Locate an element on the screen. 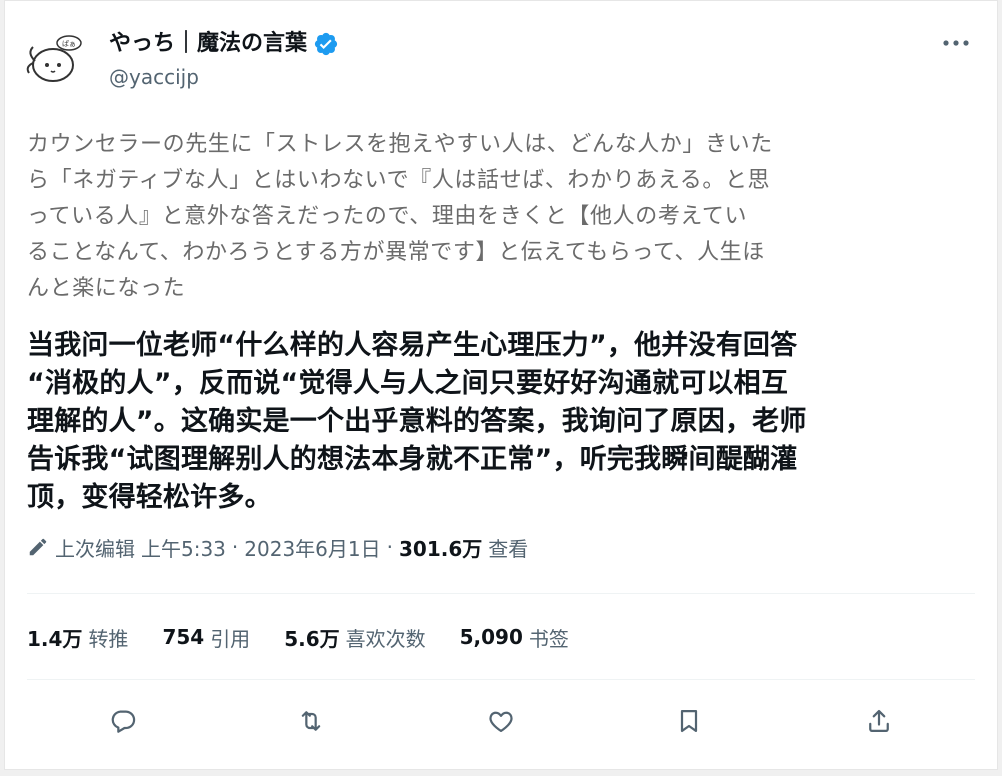  tweet-meta: 上次编辑 上午5:33 · 2023年6月1日 · 301.6万 查看 is located at coordinates (277, 547).